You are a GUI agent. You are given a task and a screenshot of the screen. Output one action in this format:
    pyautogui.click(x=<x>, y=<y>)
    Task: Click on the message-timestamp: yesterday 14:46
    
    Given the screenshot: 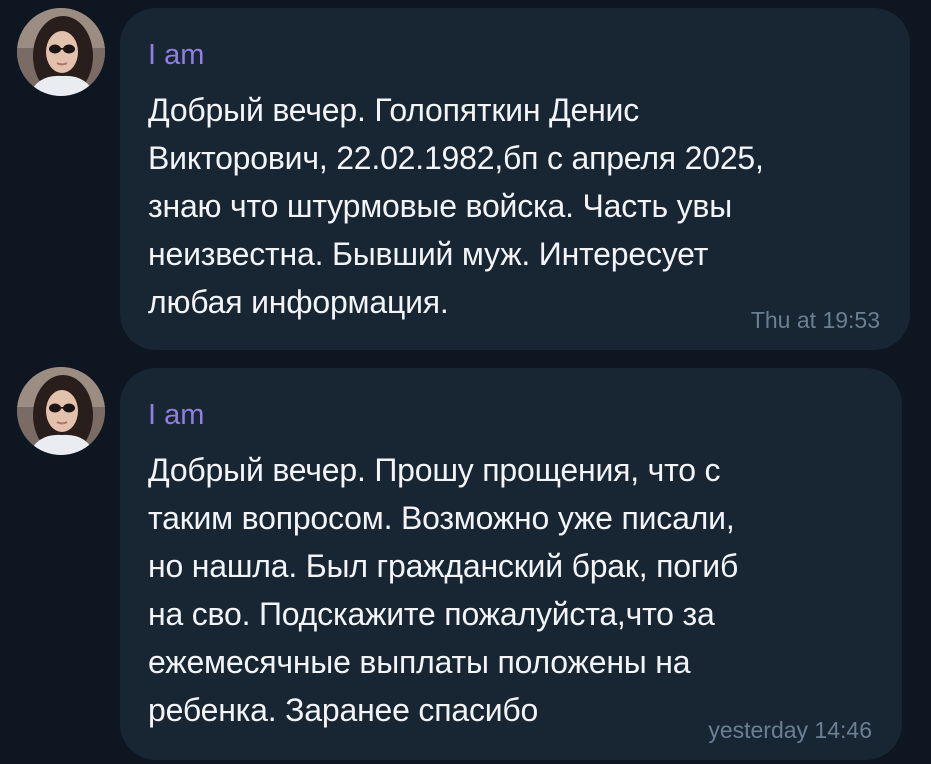 What is the action you would take?
    pyautogui.click(x=790, y=730)
    